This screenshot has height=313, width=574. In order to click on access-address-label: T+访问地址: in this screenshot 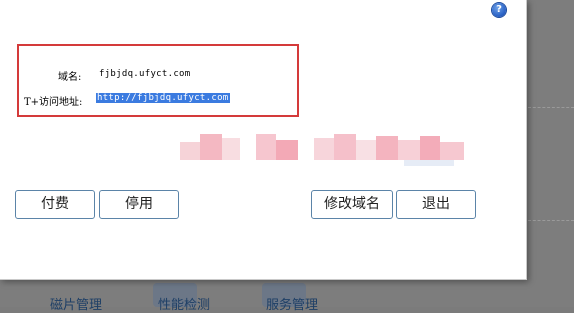, I will do `click(53, 102)`.